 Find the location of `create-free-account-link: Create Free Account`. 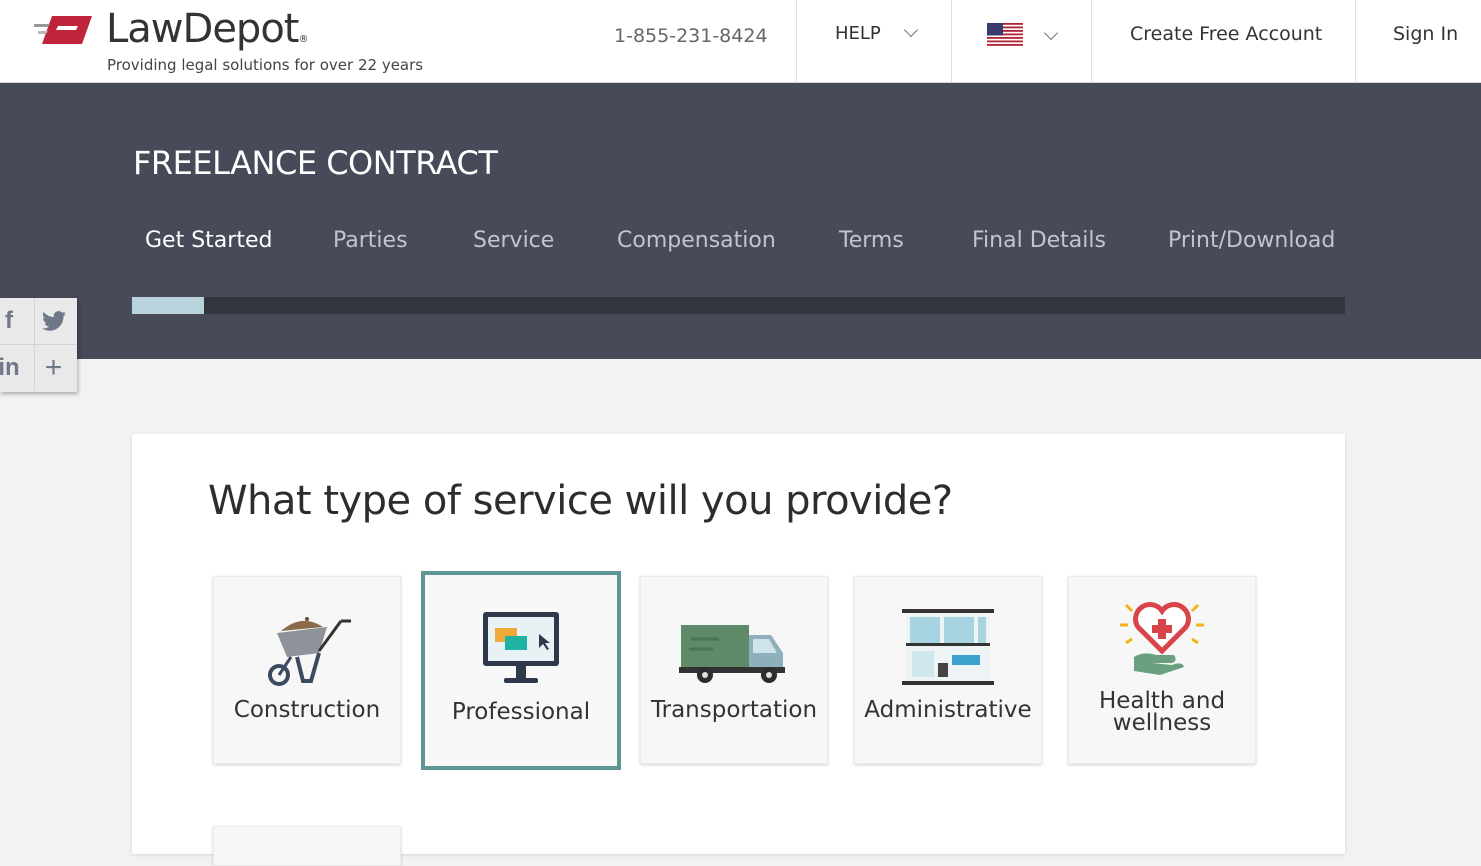

create-free-account-link: Create Free Account is located at coordinates (1226, 34).